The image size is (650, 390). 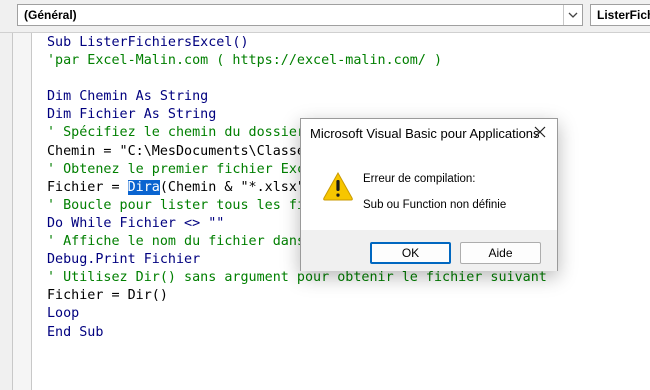 I want to click on code-token: Loop, so click(x=63, y=314).